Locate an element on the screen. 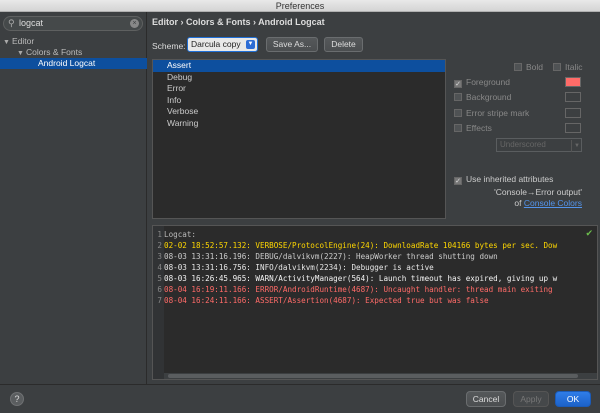 This screenshot has height=413, width=600. tree-item-editor: ▼ Editor is located at coordinates (73, 41).